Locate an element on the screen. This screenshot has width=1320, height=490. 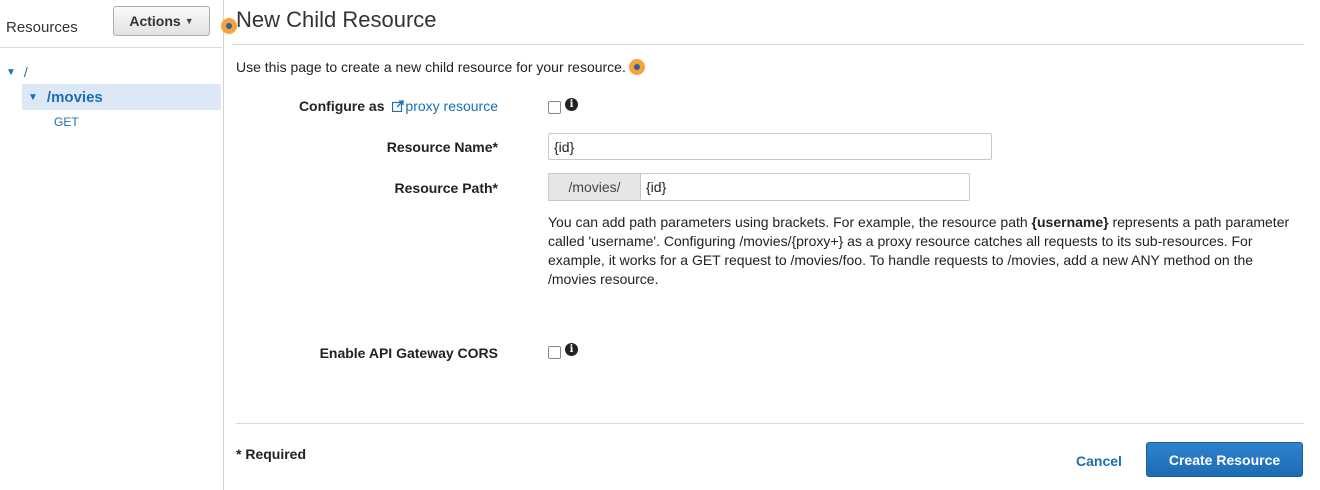
resource-path-label: Resource Path* is located at coordinates (446, 188).